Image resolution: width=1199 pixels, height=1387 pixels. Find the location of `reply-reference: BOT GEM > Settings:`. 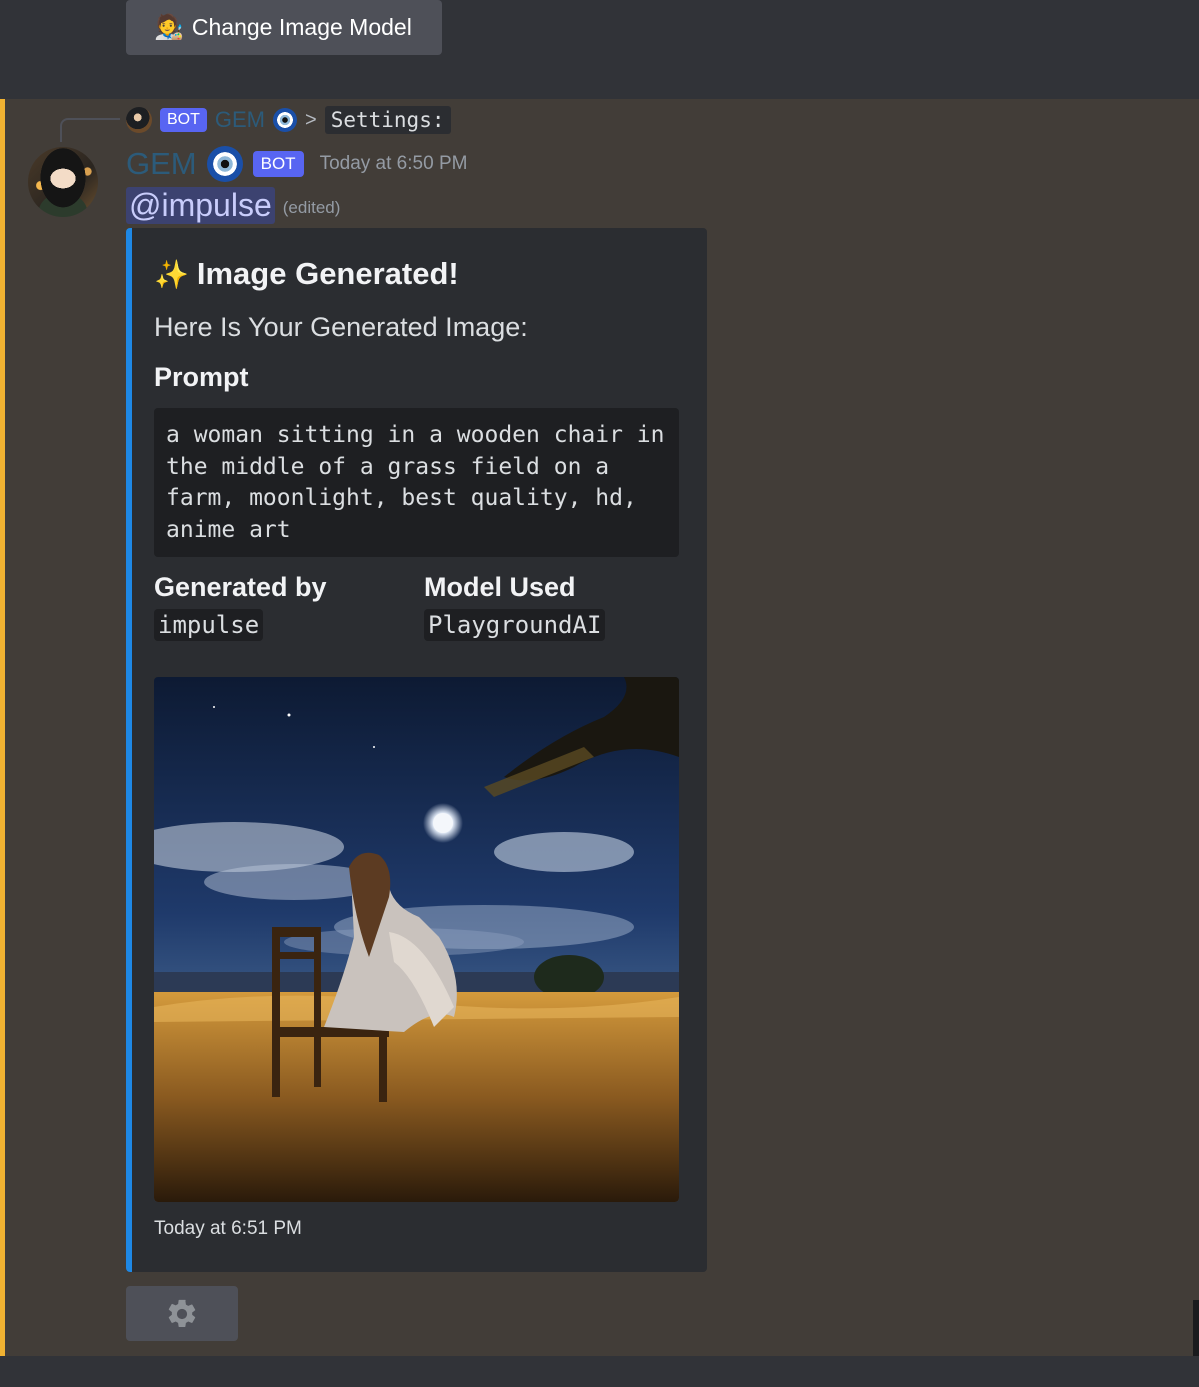

reply-reference: BOT GEM > Settings: is located at coordinates (288, 120).